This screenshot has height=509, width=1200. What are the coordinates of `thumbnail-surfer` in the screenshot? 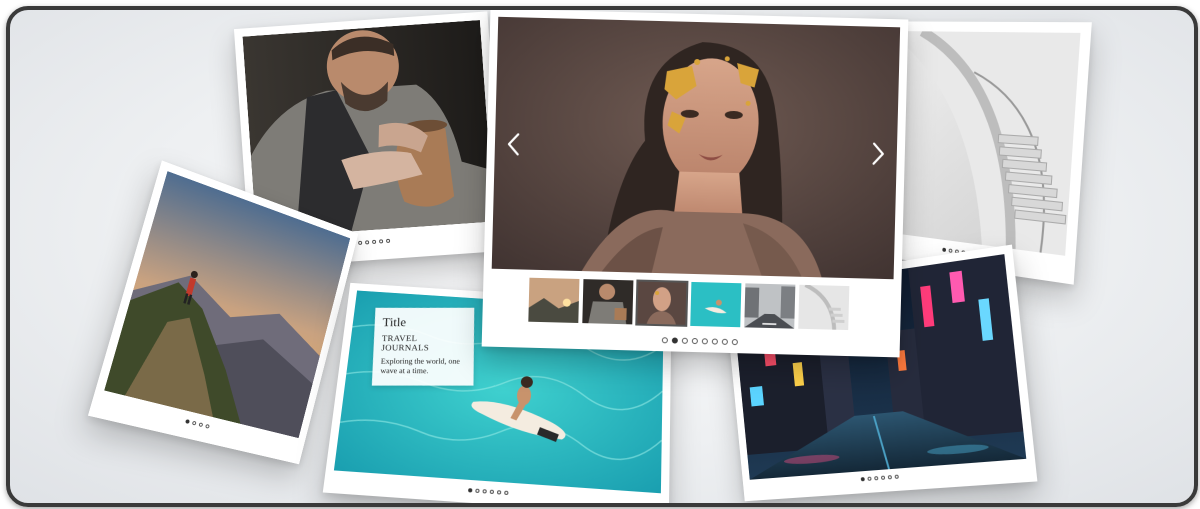 It's located at (715, 304).